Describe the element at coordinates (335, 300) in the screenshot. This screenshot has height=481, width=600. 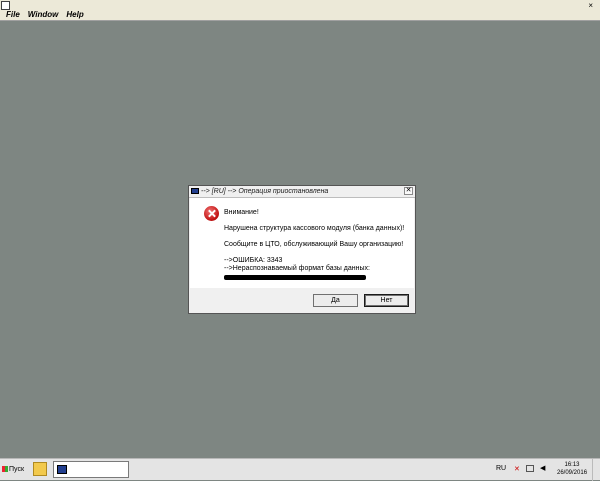
I see `yes-button: Да` at that location.